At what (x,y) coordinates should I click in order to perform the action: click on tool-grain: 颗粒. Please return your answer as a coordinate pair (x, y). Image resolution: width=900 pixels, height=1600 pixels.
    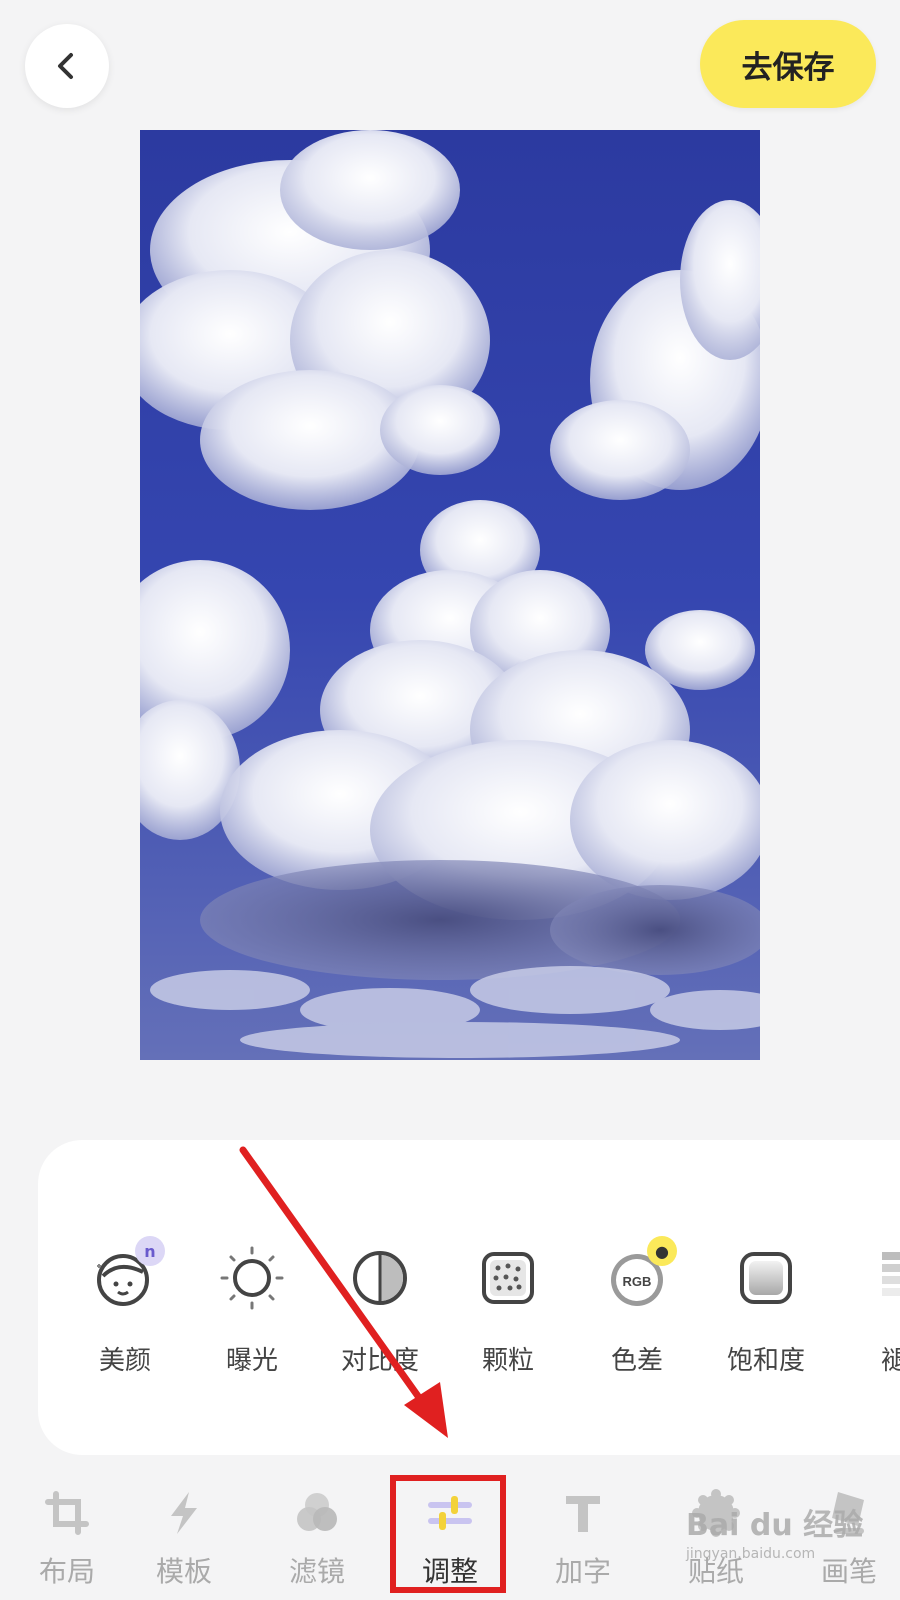
    Looking at the image, I should click on (508, 1312).